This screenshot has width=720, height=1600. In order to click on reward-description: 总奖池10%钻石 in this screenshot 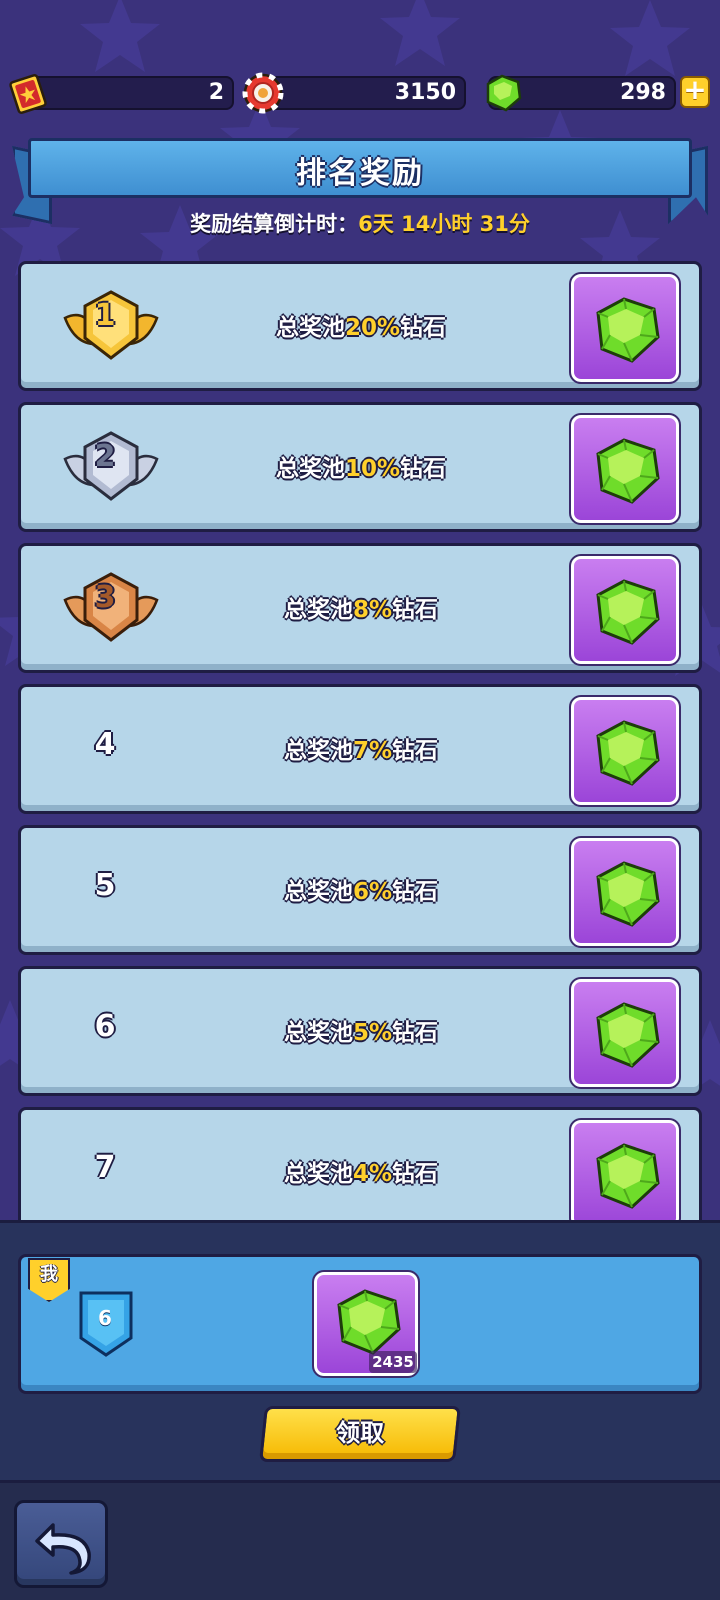, I will do `click(361, 466)`.